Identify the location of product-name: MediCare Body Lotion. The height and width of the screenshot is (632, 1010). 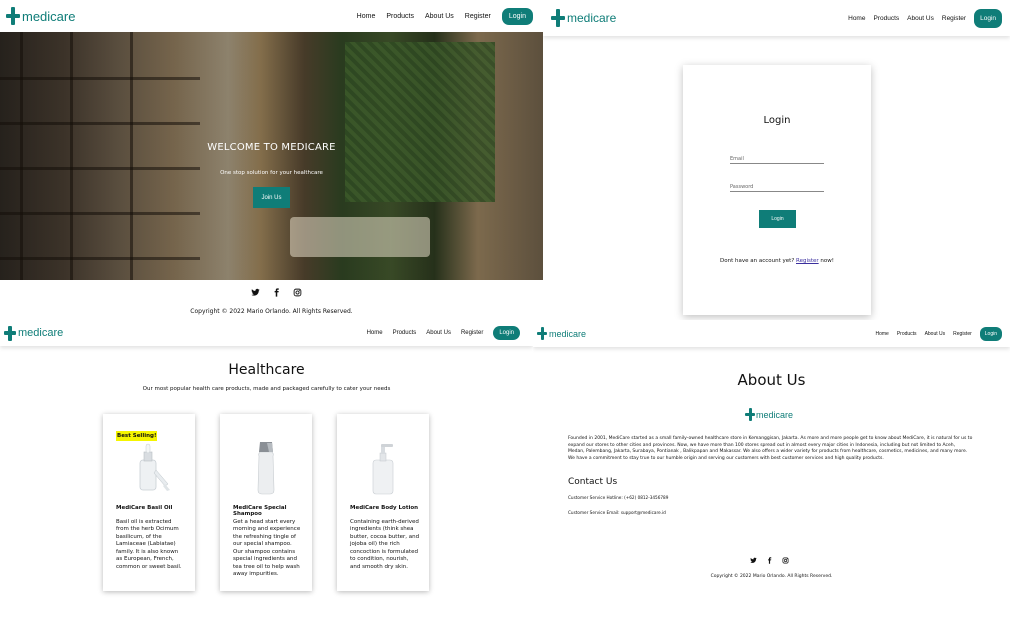
(384, 508).